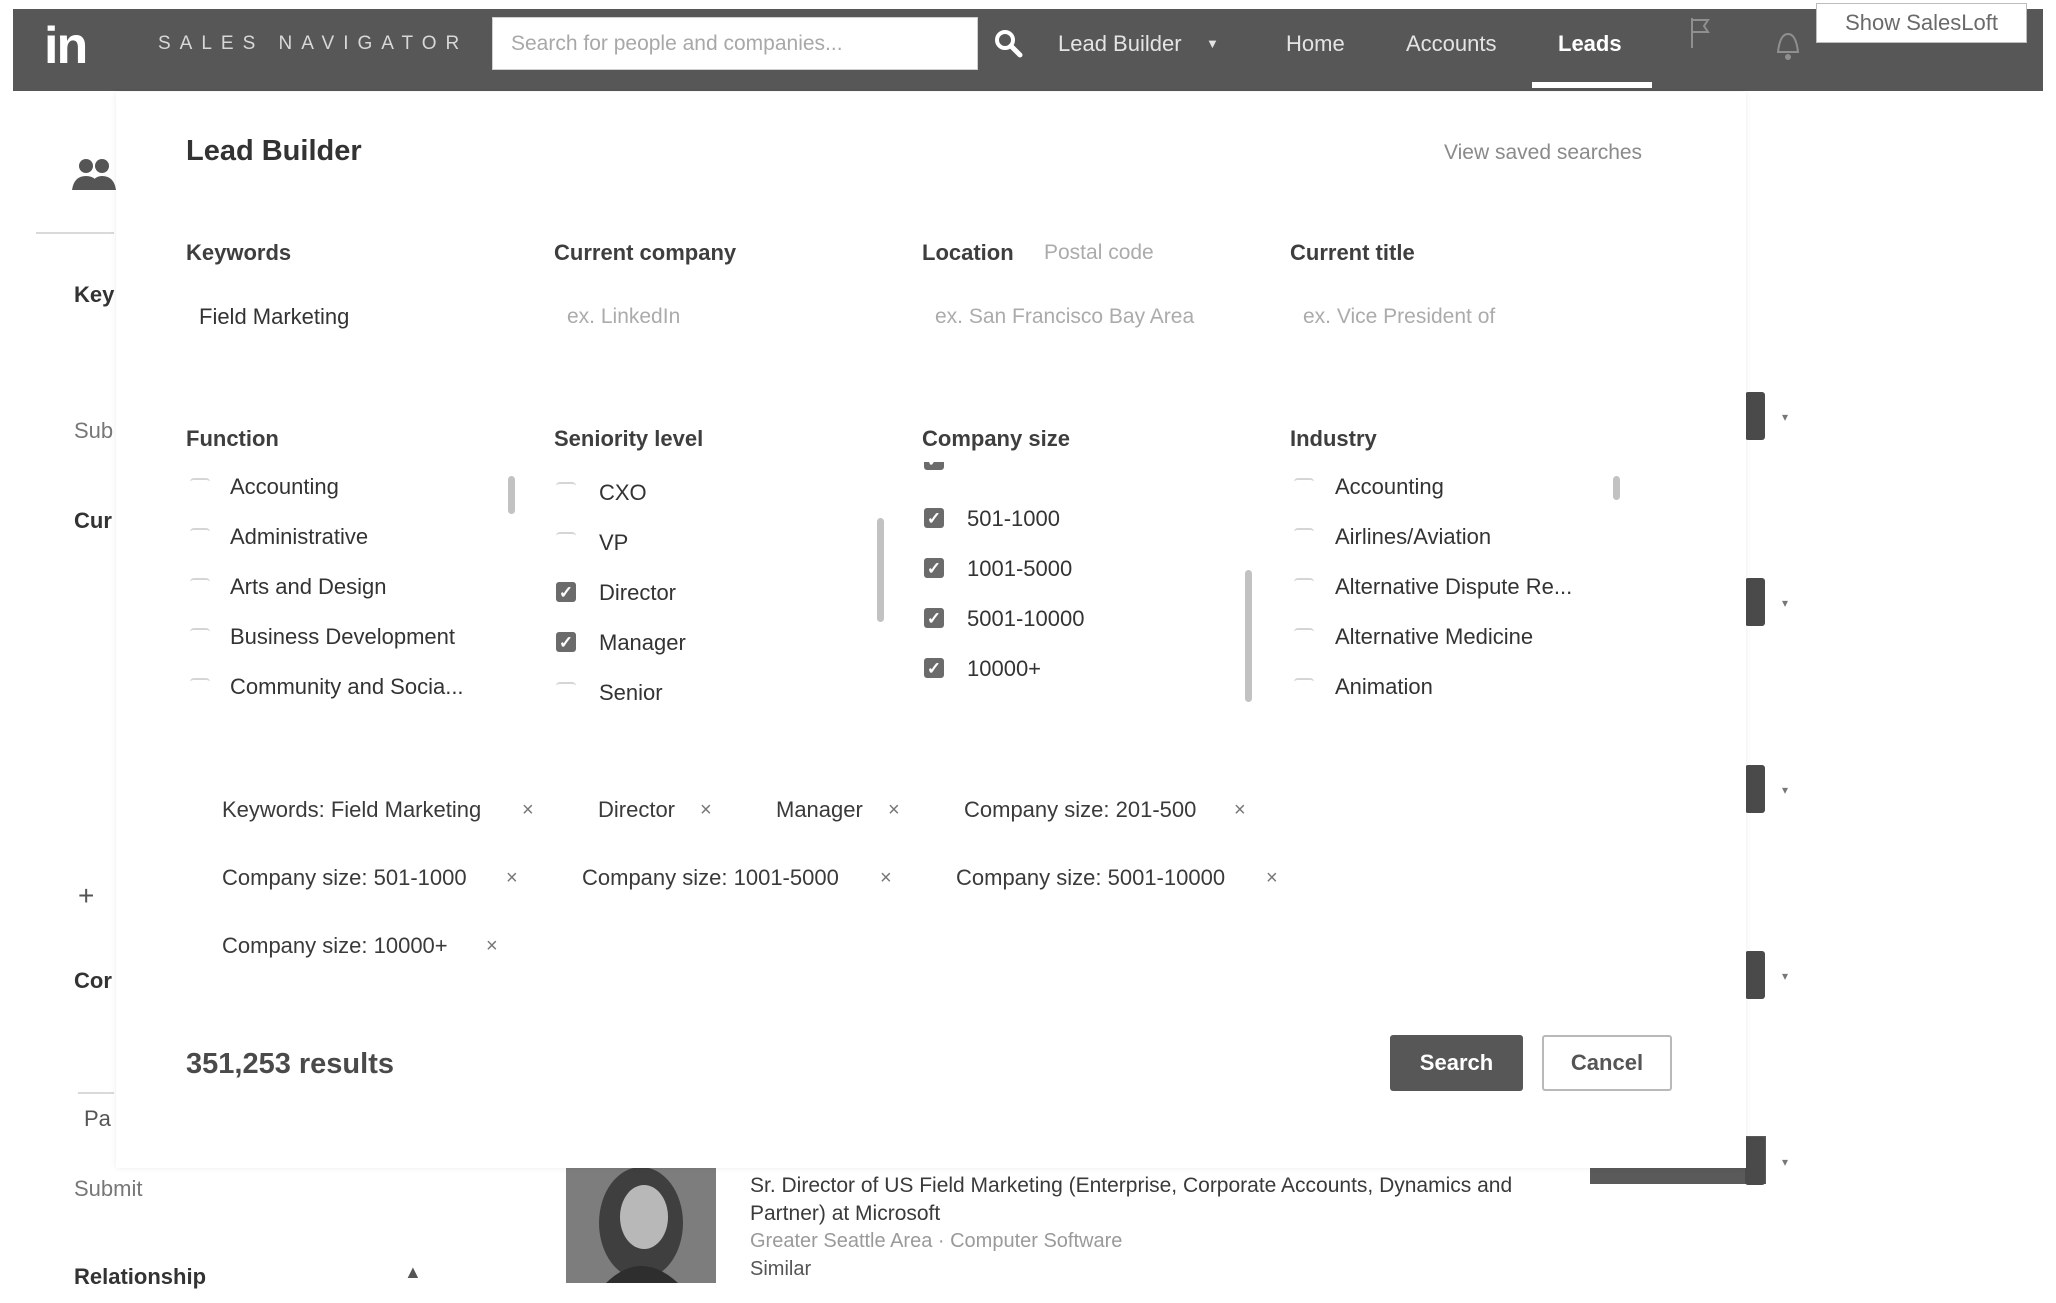  Describe the element at coordinates (623, 317) in the screenshot. I see `current-company-input: ex. LinkedIn` at that location.